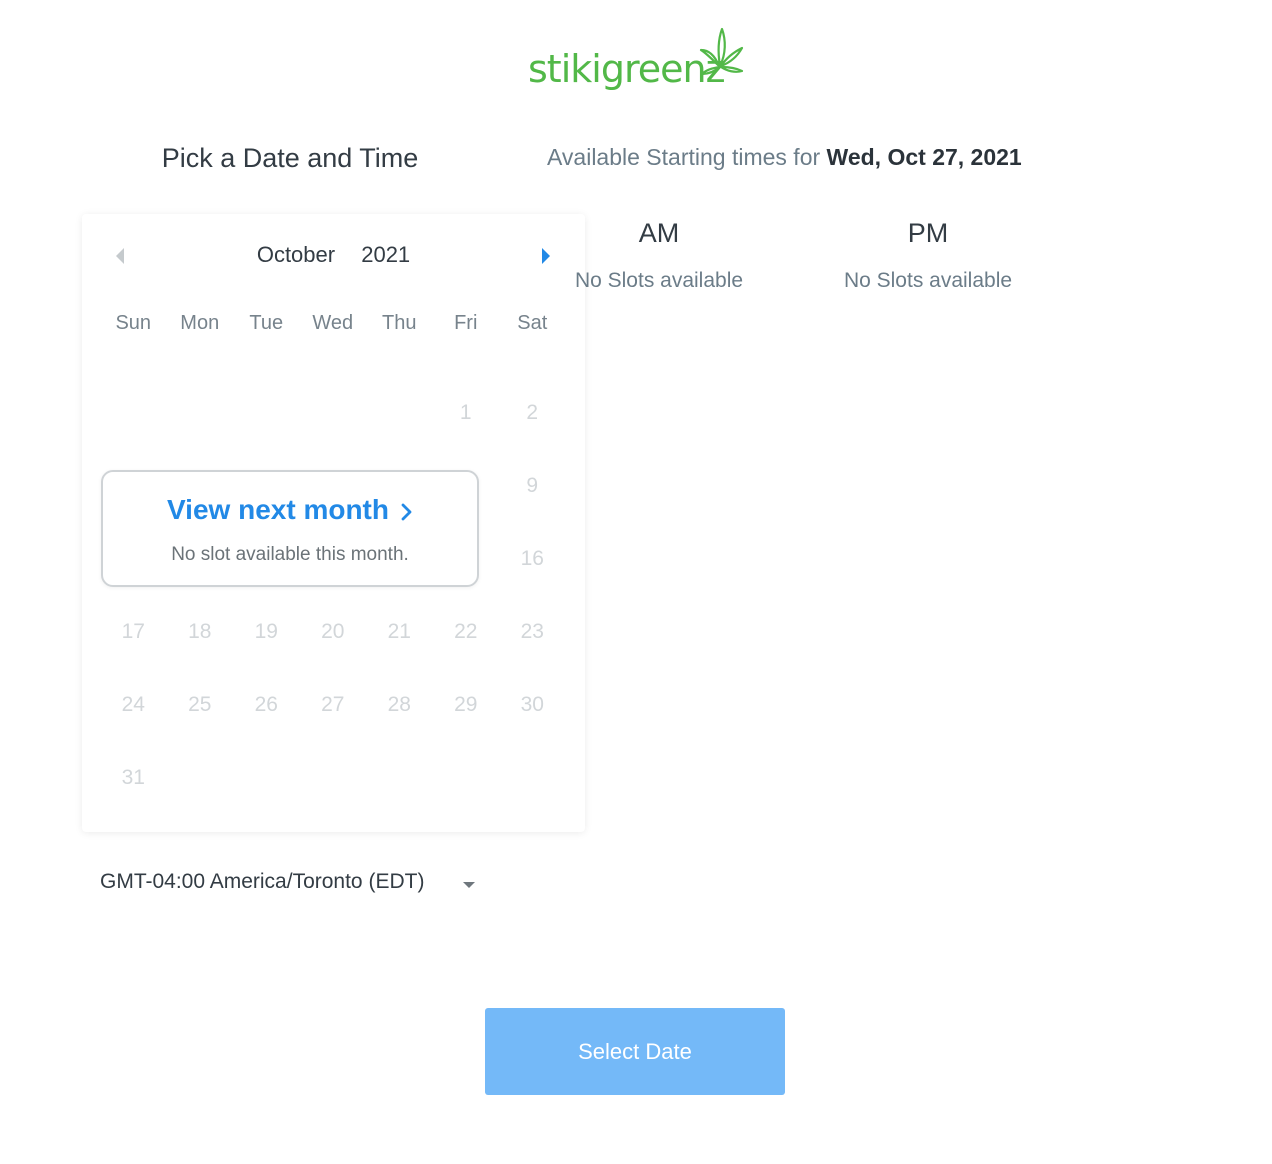 Image resolution: width=1272 pixels, height=1164 pixels. What do you see at coordinates (296, 254) in the screenshot?
I see `month-label: October` at bounding box center [296, 254].